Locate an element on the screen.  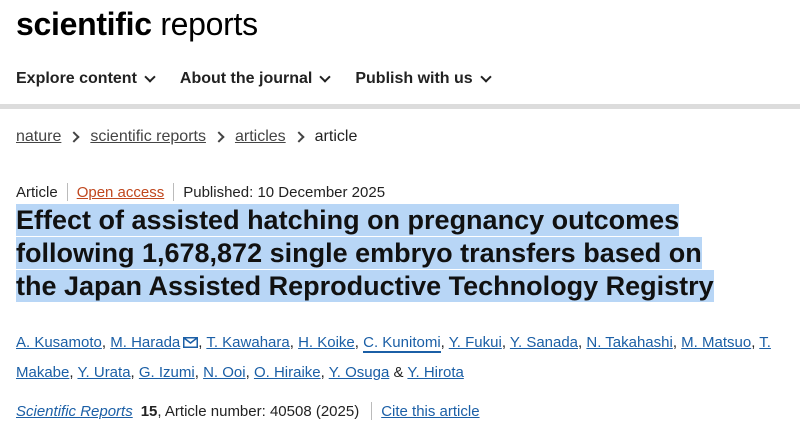
nav-explore-content: Explore content is located at coordinates (86, 79).